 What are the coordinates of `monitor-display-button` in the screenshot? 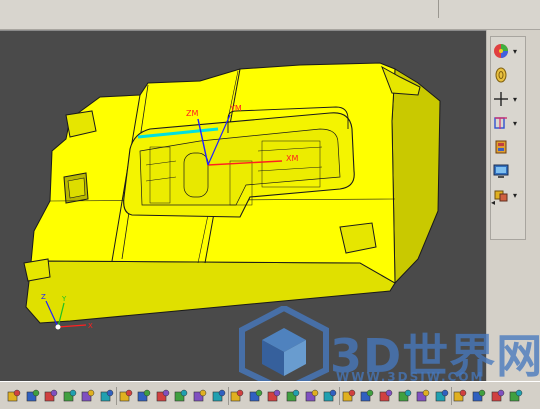 It's located at (509, 171).